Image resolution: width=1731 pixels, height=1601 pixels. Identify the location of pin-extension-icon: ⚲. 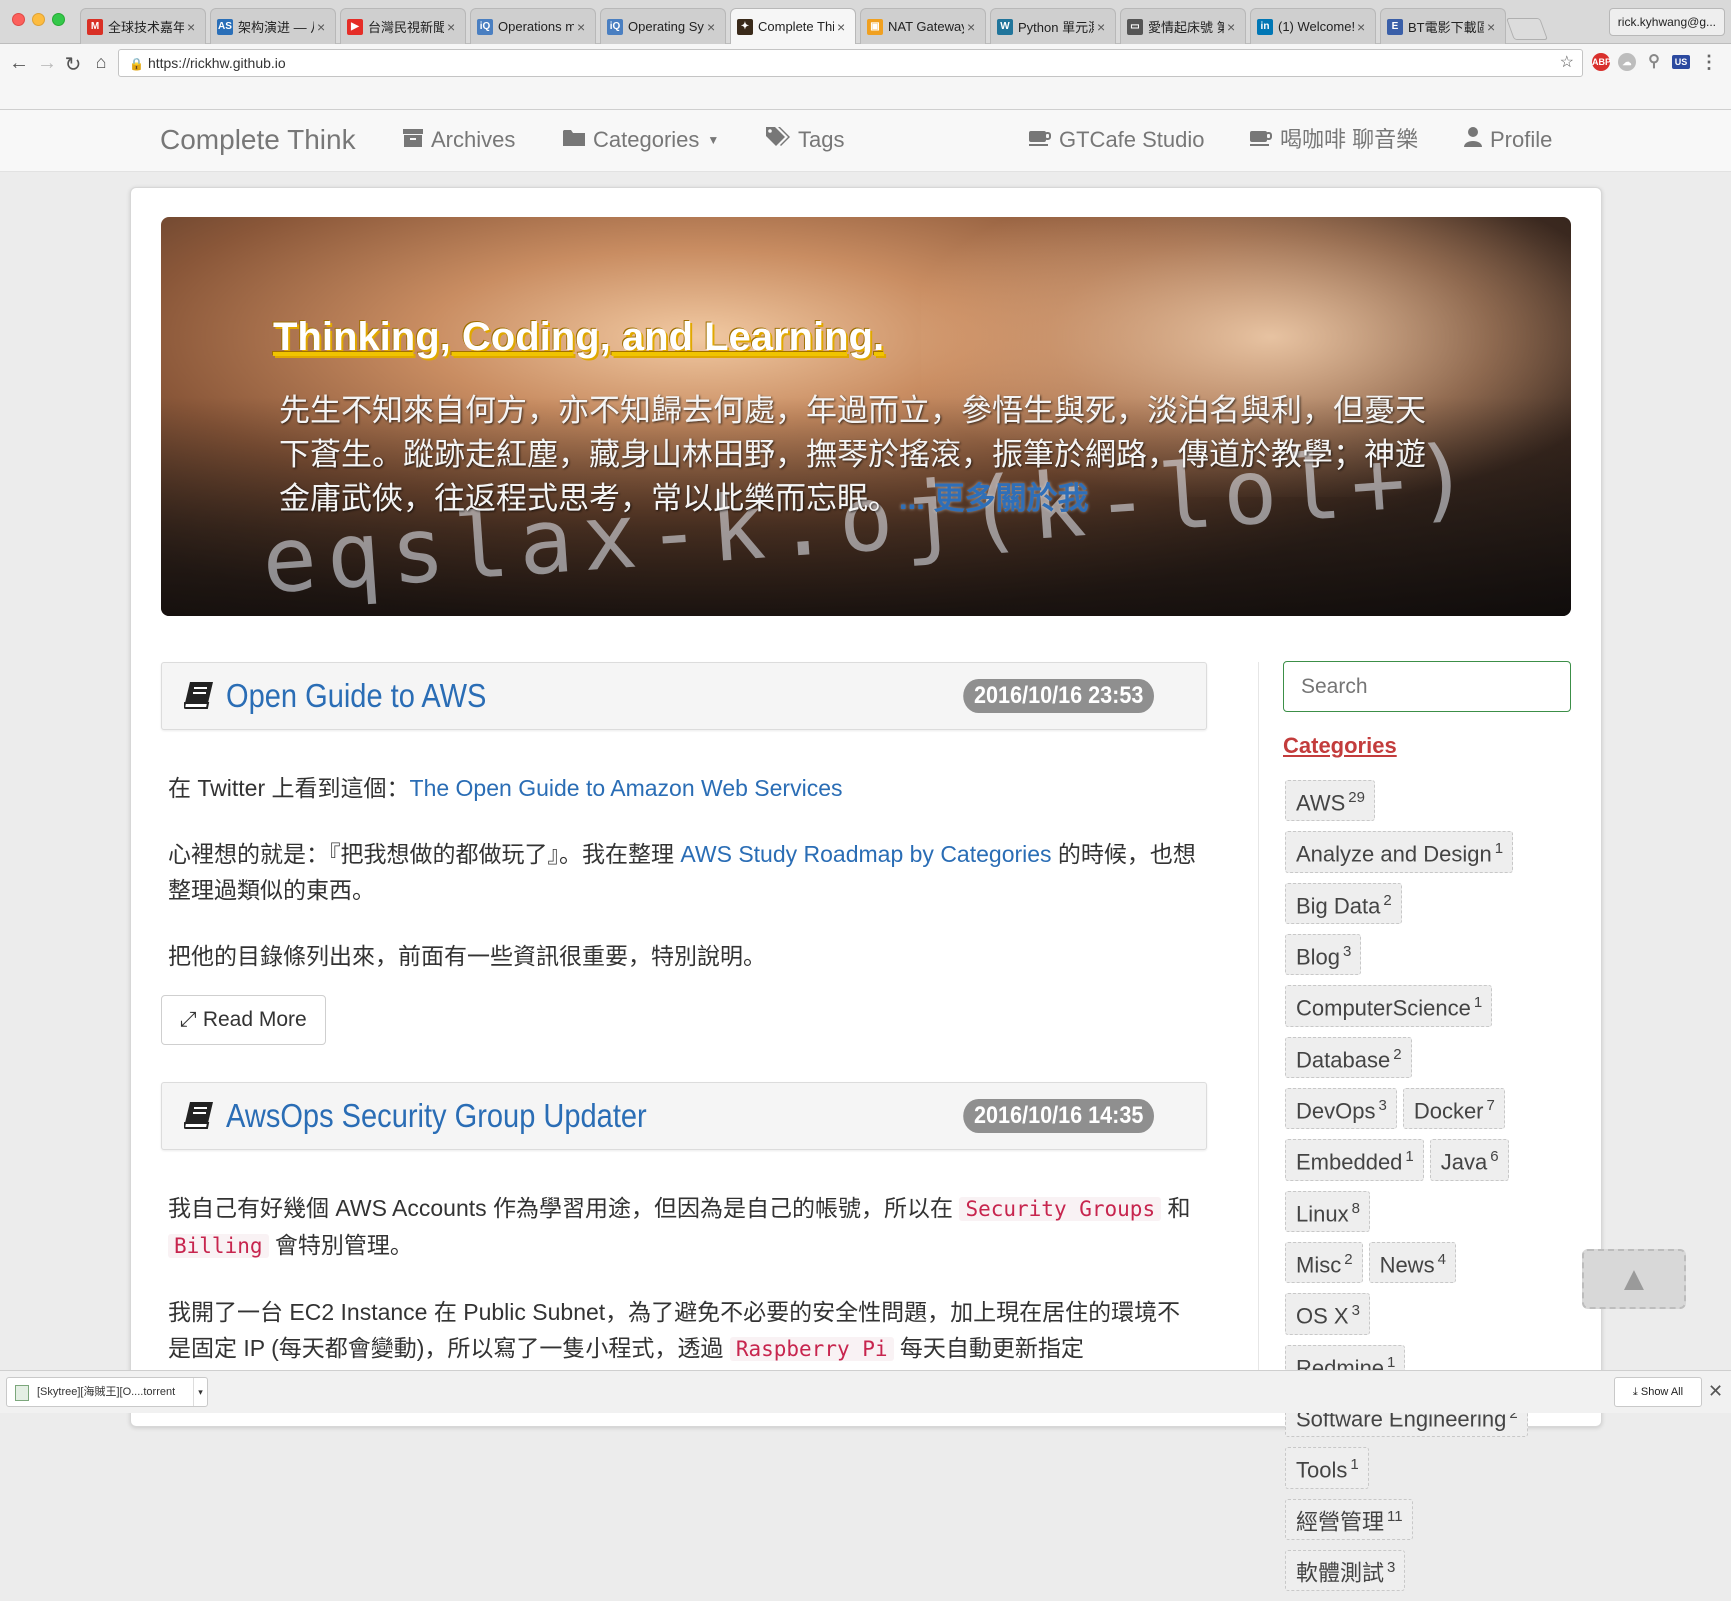
(1654, 62).